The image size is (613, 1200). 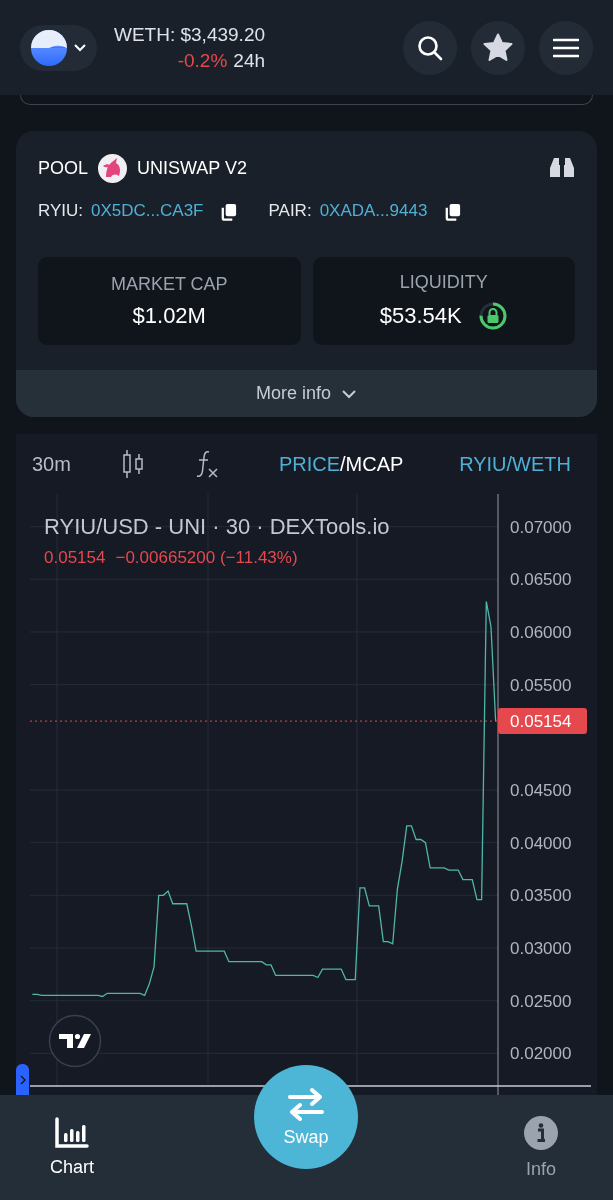 I want to click on nav-tab: Info, so click(x=541, y=1147).